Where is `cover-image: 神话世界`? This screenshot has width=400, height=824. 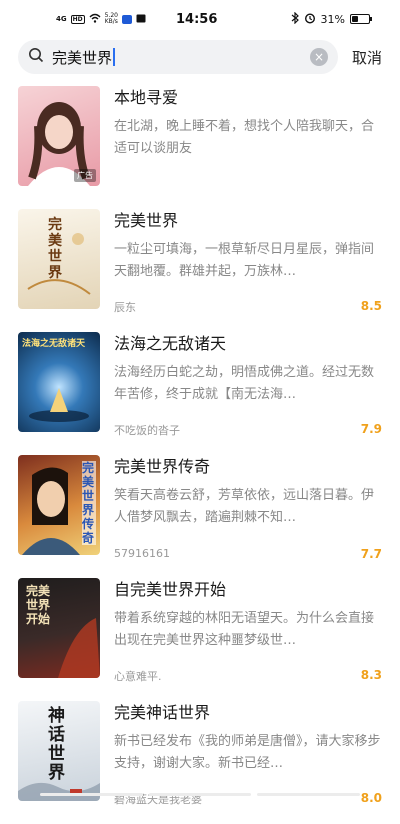 cover-image: 神话世界 is located at coordinates (59, 751).